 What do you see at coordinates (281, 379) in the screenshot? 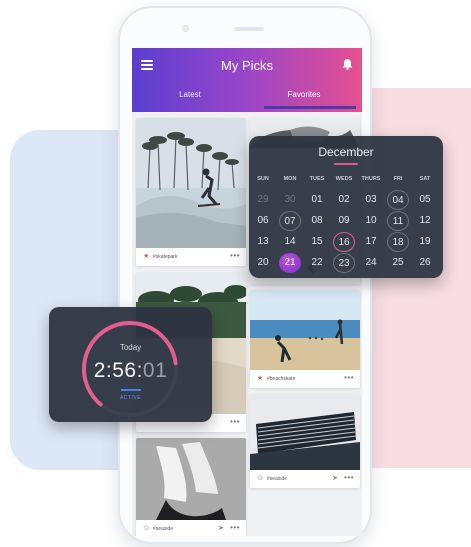
I see `hashtag: #beachskate` at bounding box center [281, 379].